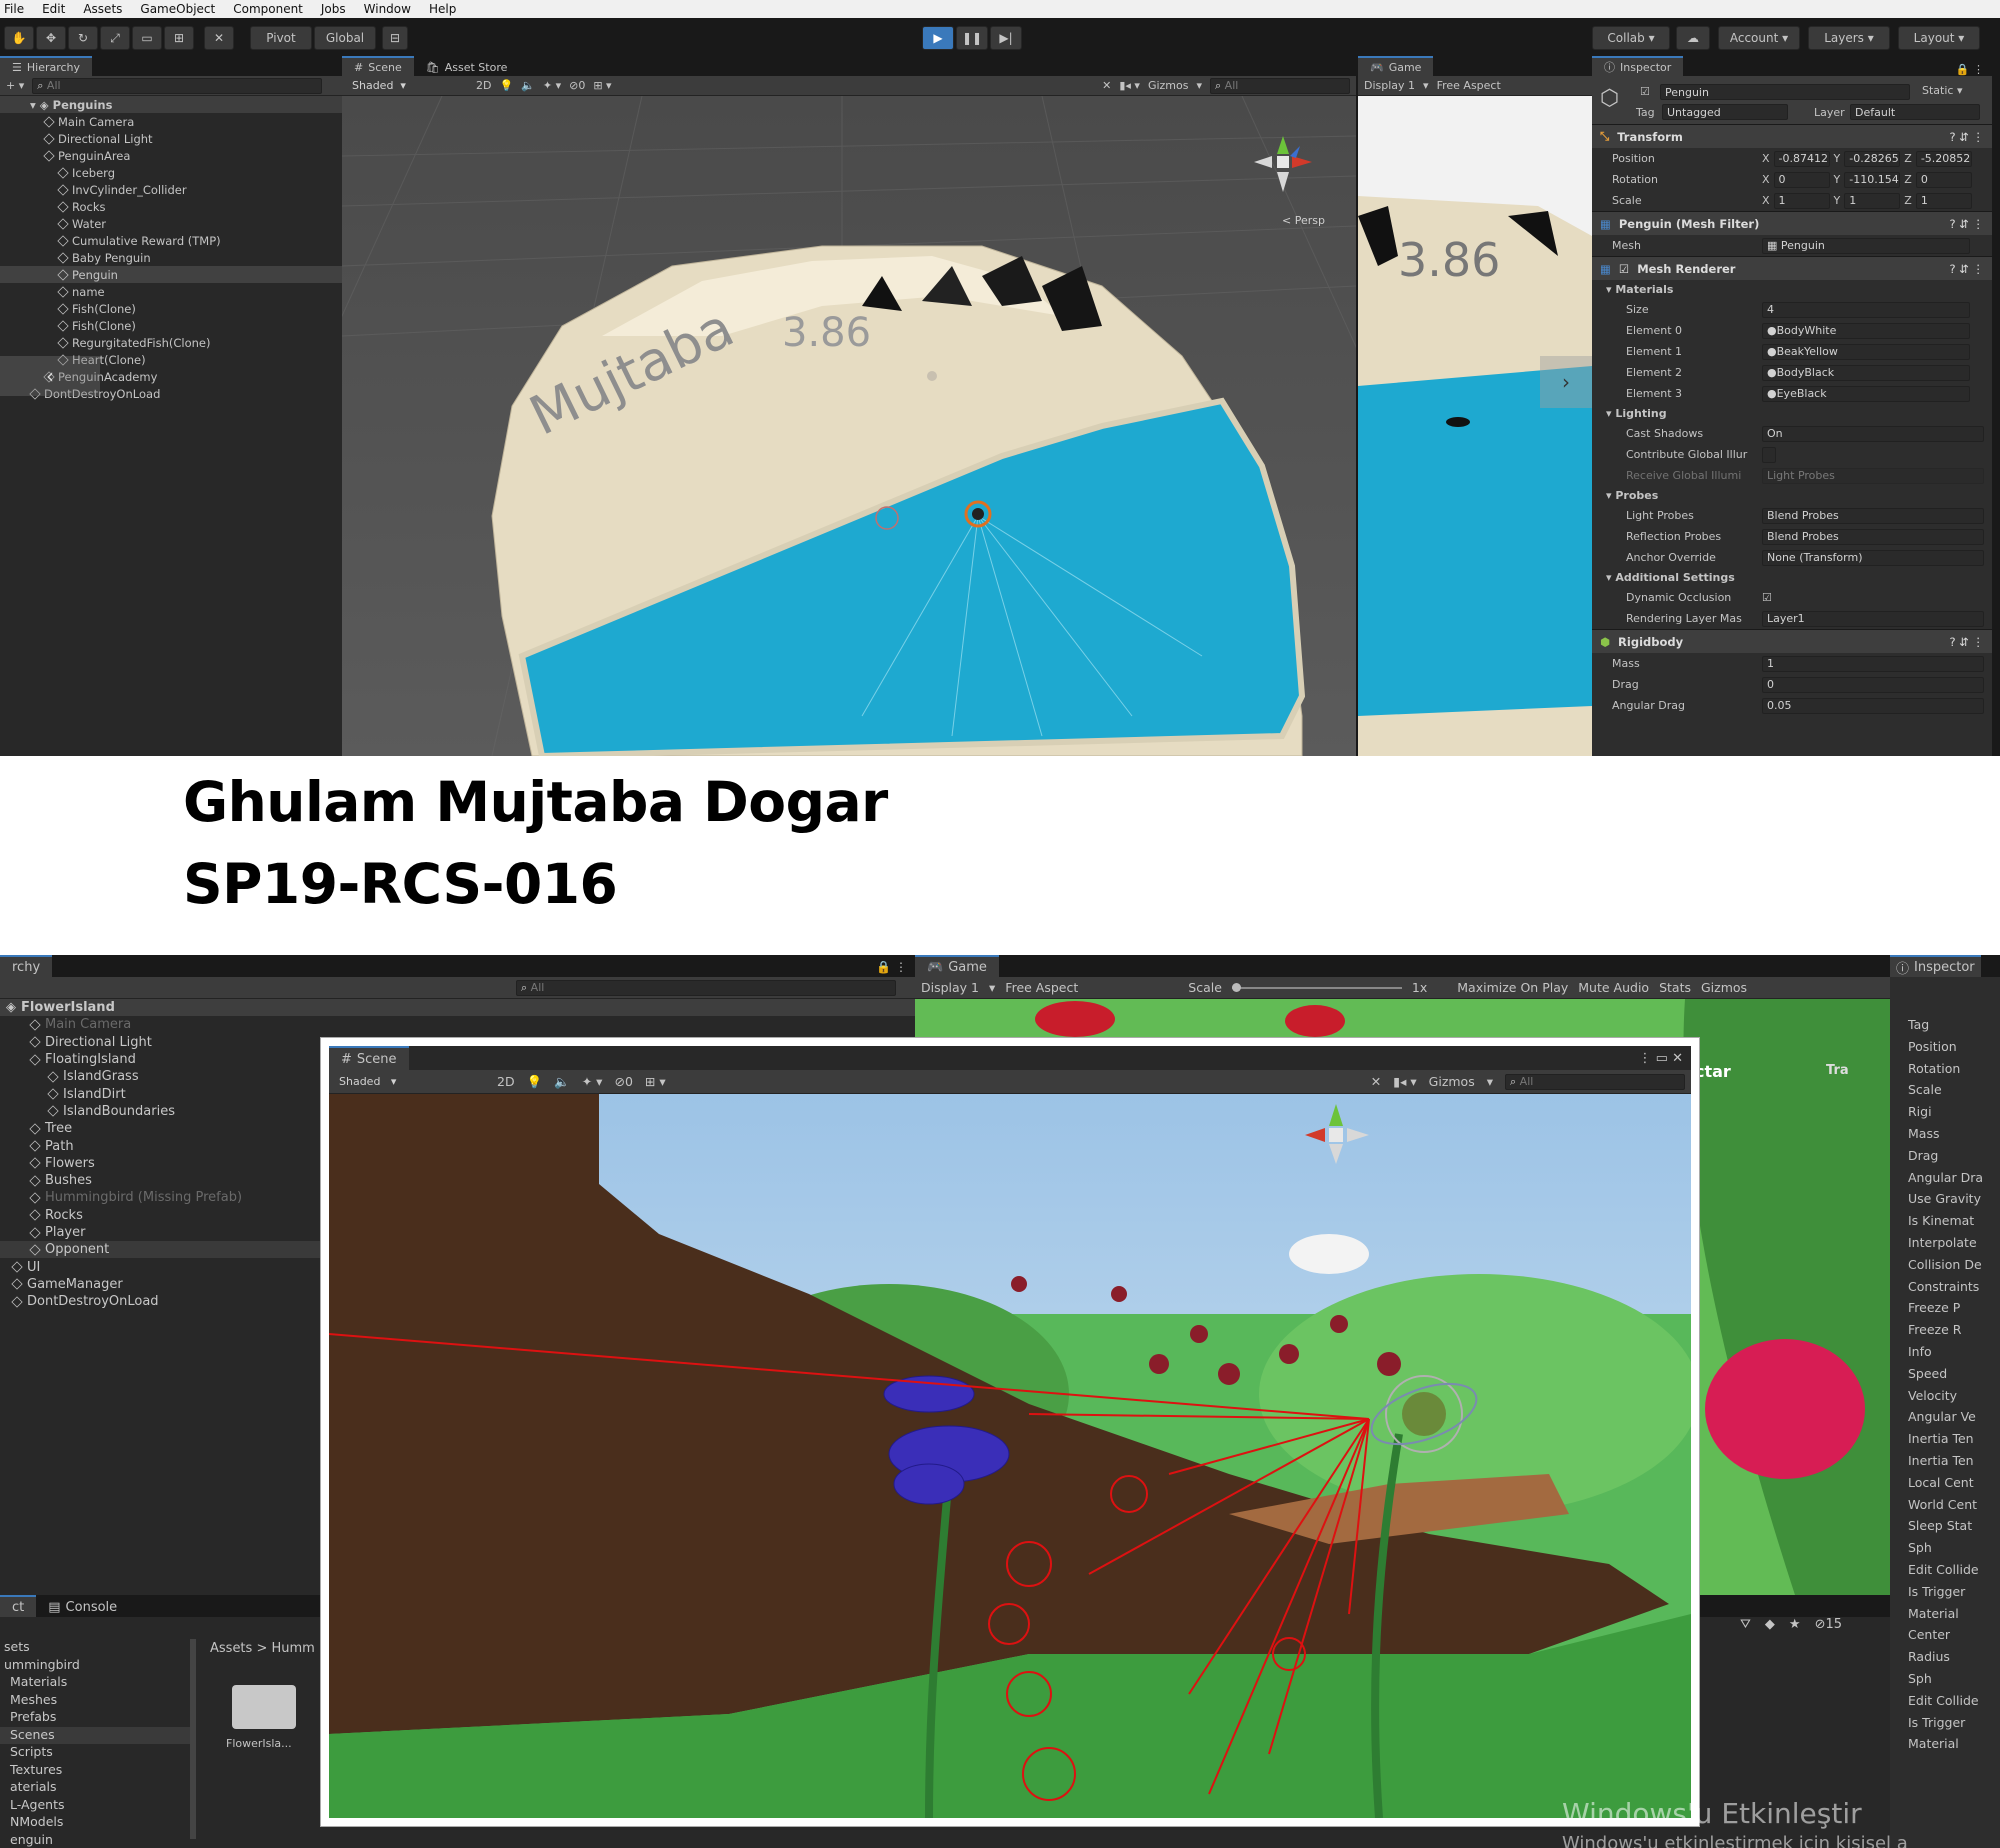  What do you see at coordinates (95, 1823) in the screenshot?
I see `project-folder-item: NModels` at bounding box center [95, 1823].